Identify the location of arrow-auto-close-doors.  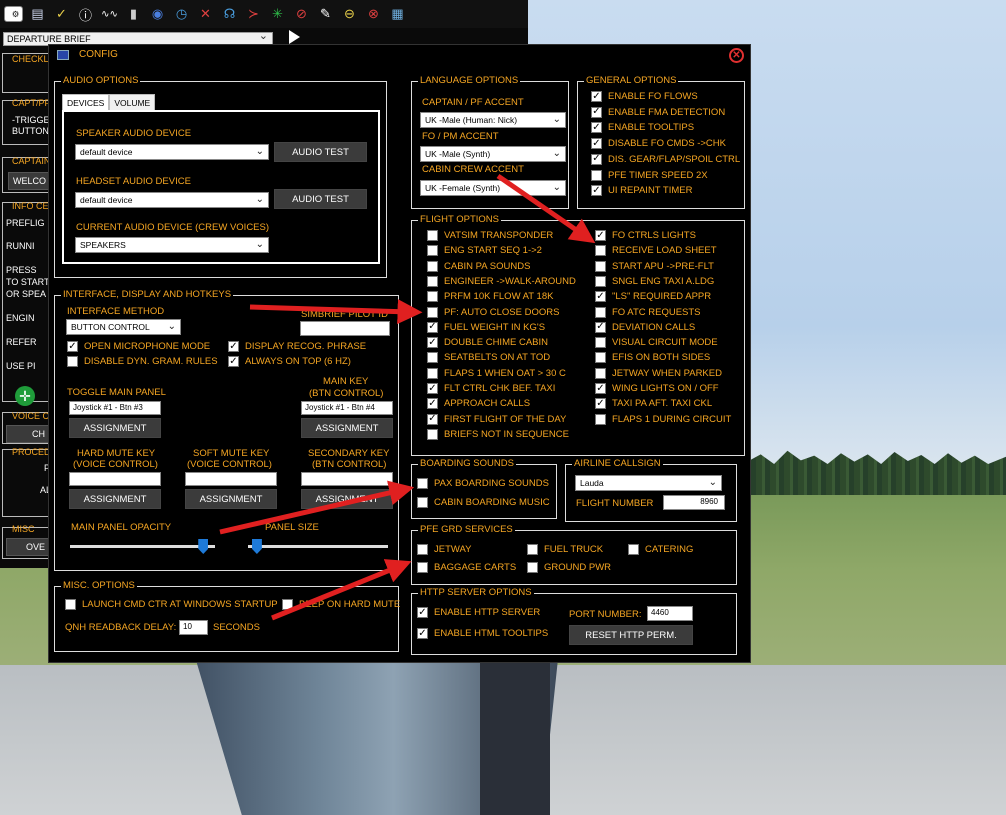
(336, 312).